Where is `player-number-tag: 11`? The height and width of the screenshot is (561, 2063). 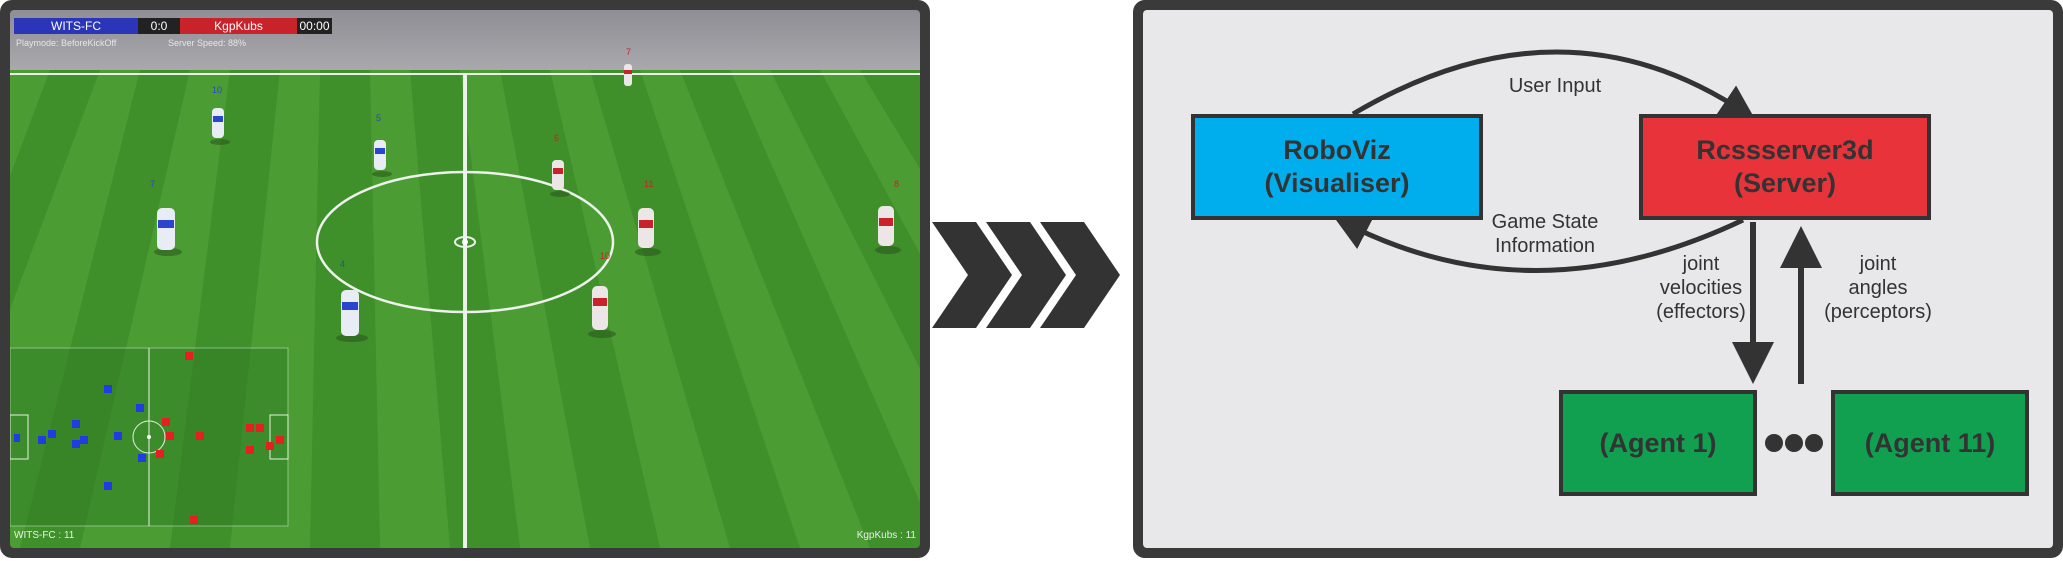 player-number-tag: 11 is located at coordinates (649, 184).